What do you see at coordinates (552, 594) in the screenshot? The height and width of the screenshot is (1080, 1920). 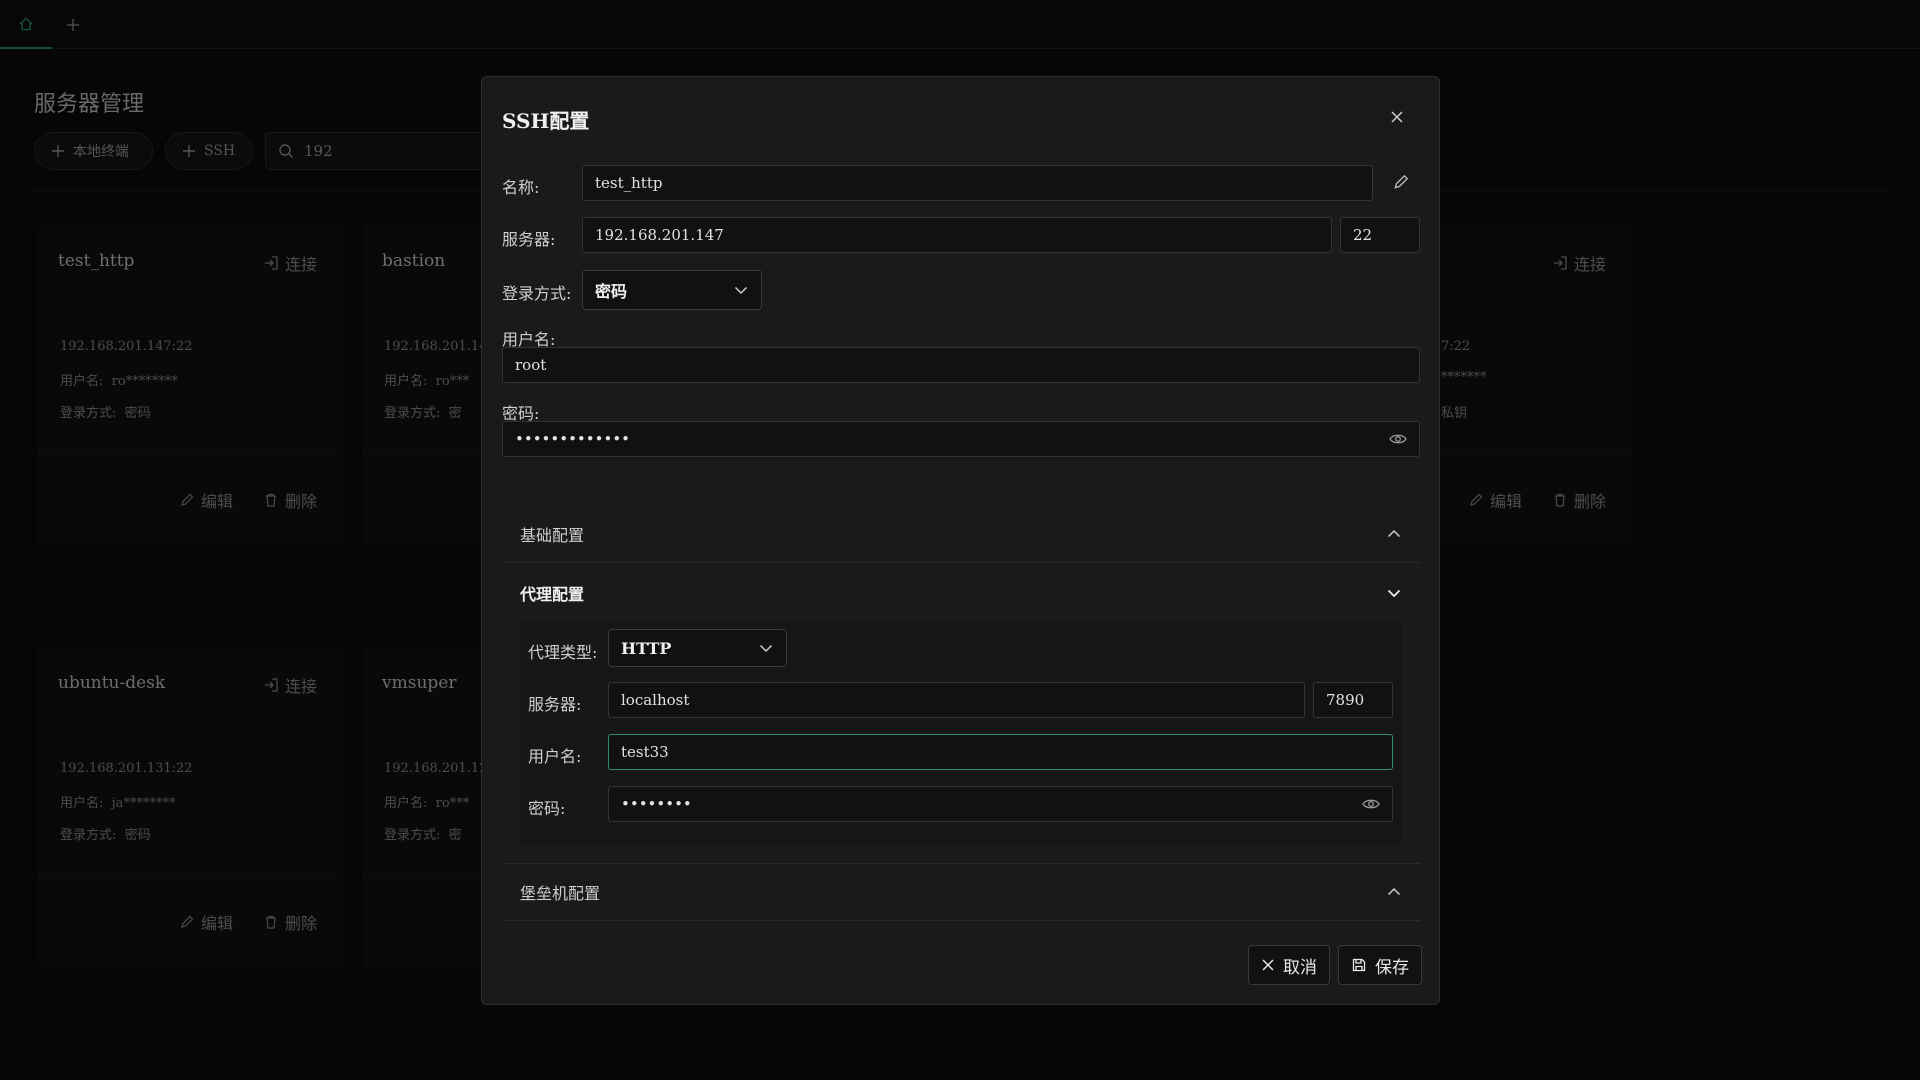 I see `section-label: 代理配置` at bounding box center [552, 594].